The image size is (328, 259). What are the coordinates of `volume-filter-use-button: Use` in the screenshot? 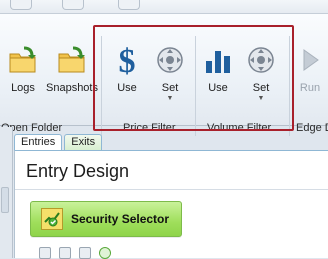 It's located at (218, 75).